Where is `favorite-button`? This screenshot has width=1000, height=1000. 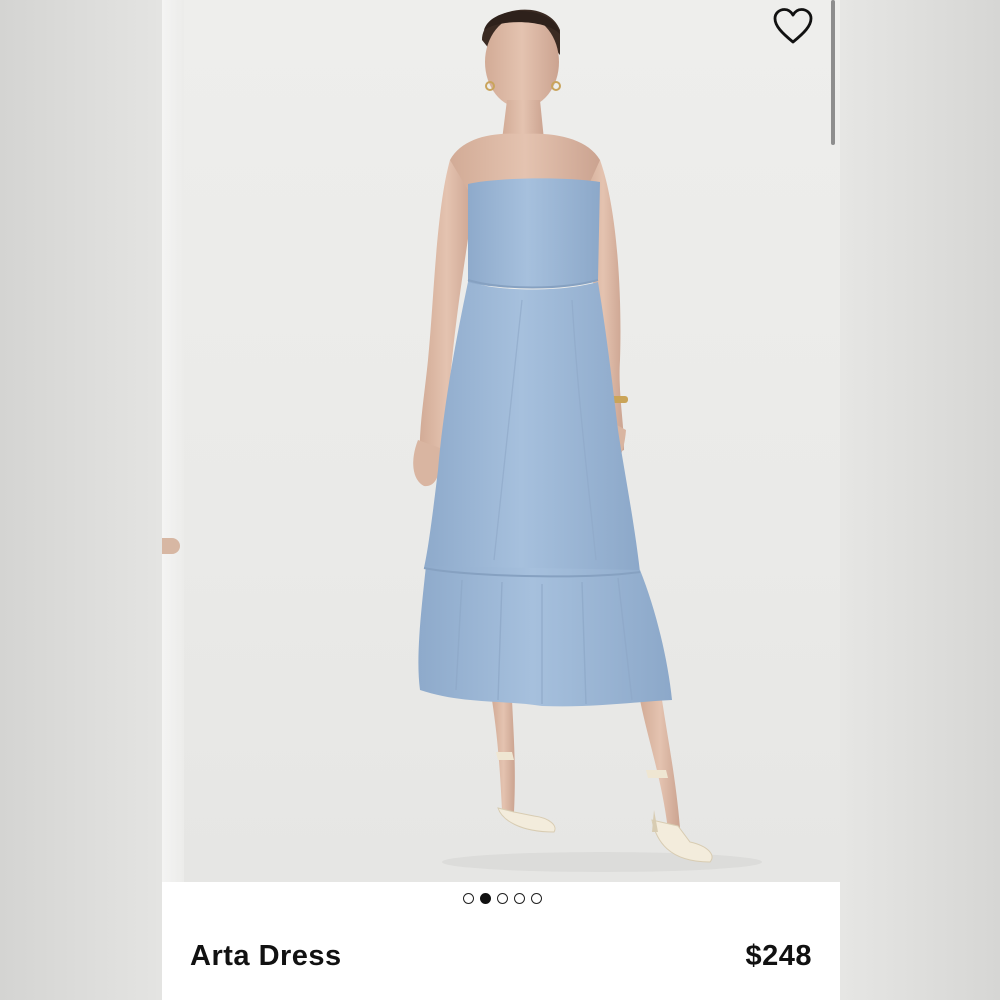 favorite-button is located at coordinates (793, 26).